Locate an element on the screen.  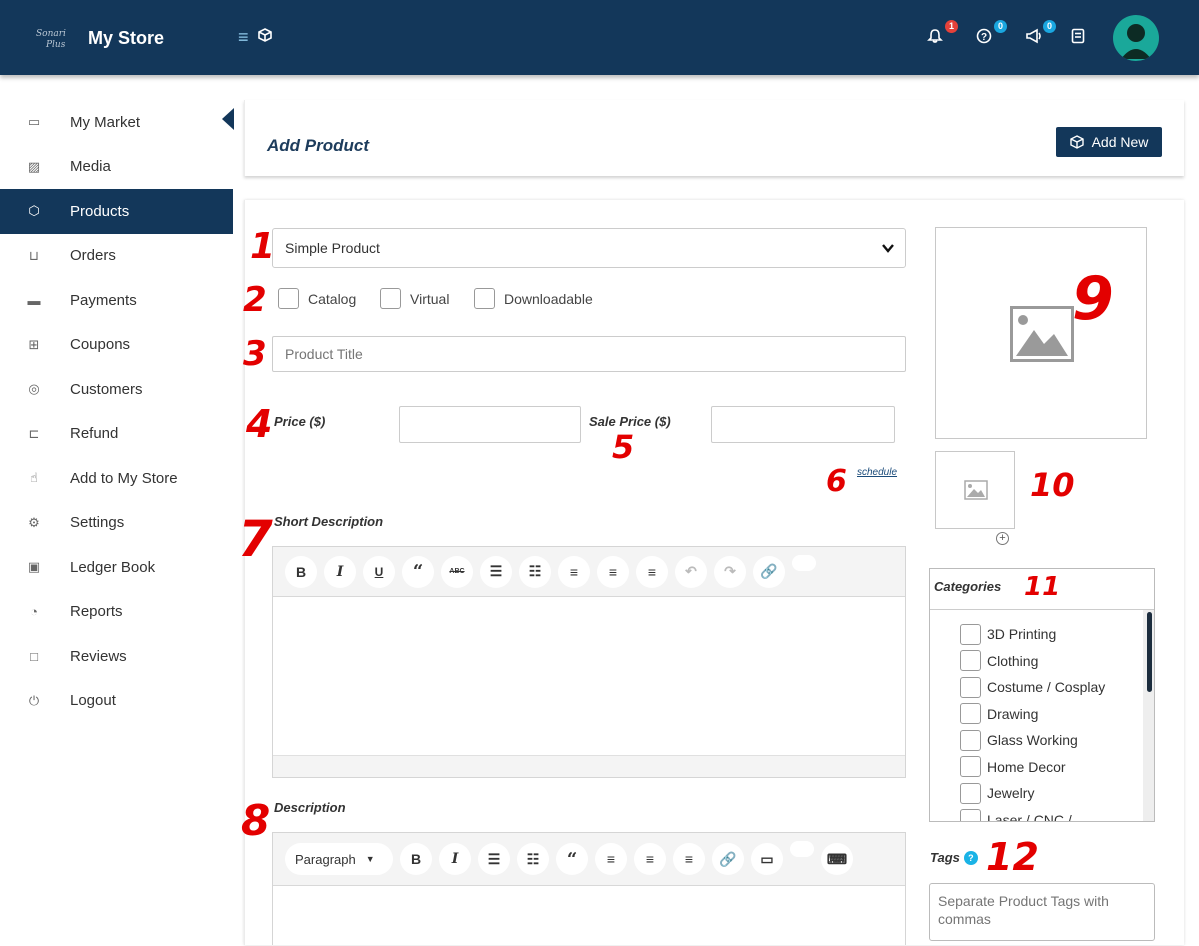
sidebar-item-reviews: □ Reviews is located at coordinates (116, 656).